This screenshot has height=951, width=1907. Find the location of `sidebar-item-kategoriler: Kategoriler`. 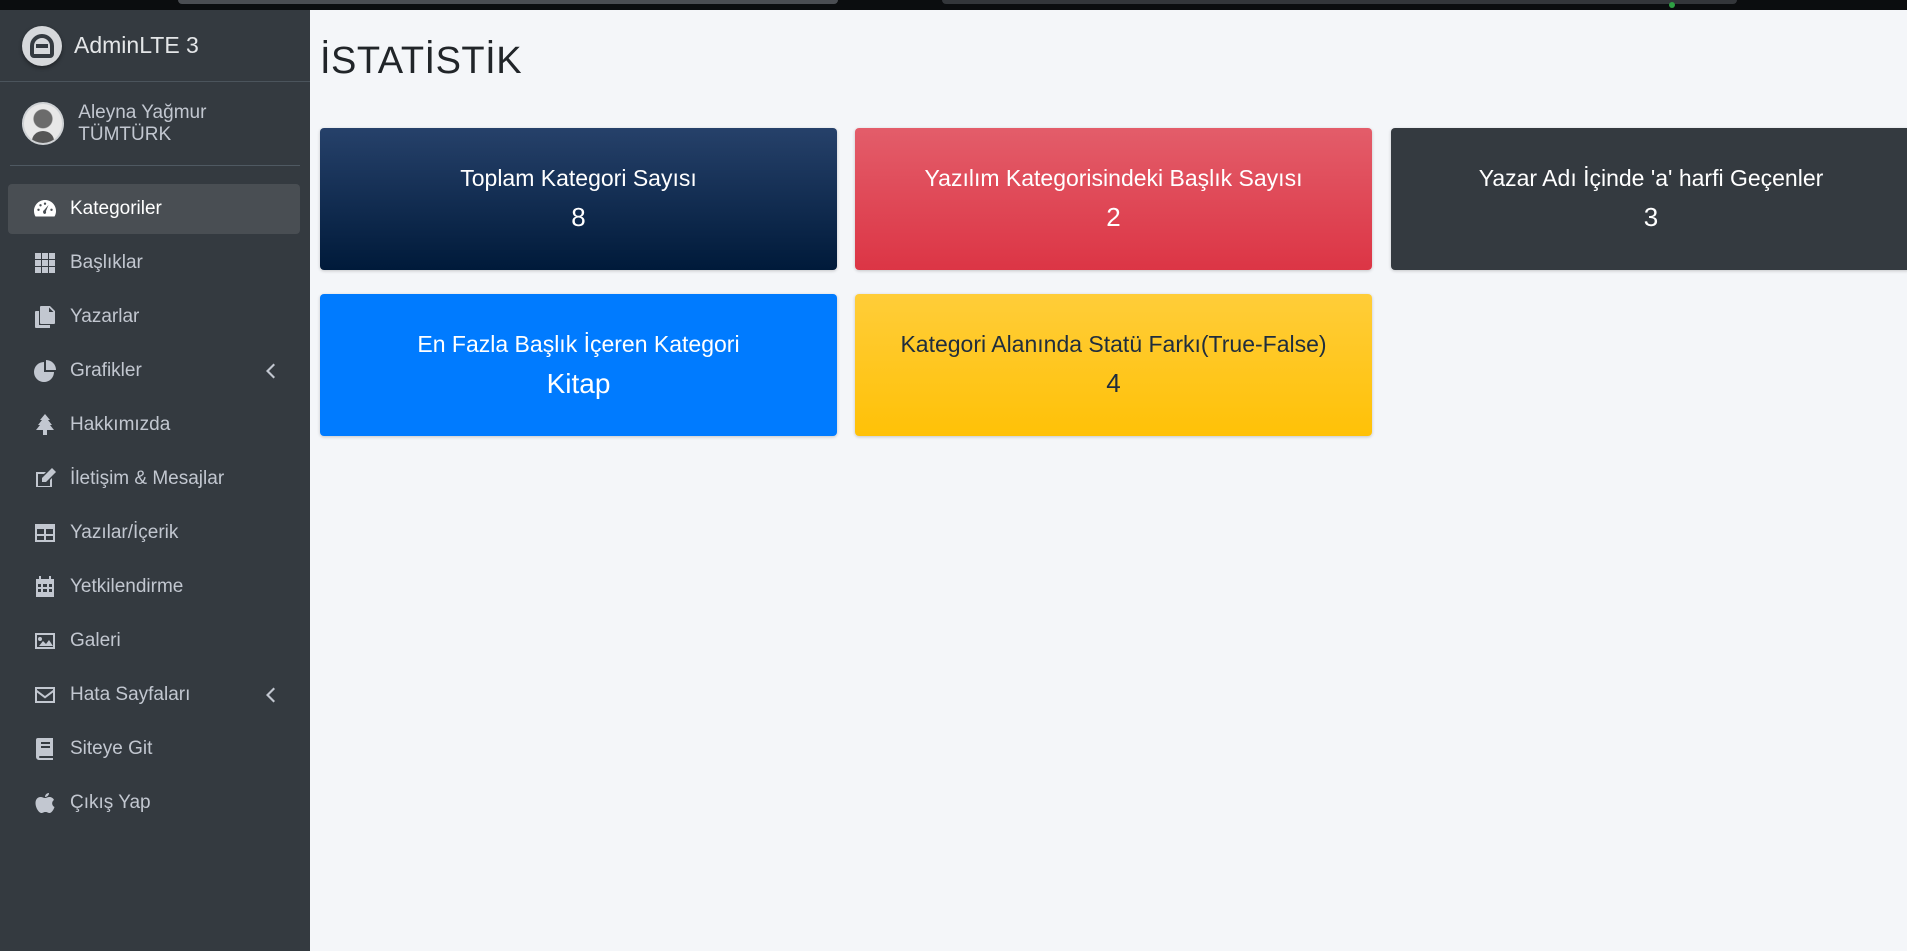

sidebar-item-kategoriler: Kategoriler is located at coordinates (154, 209).